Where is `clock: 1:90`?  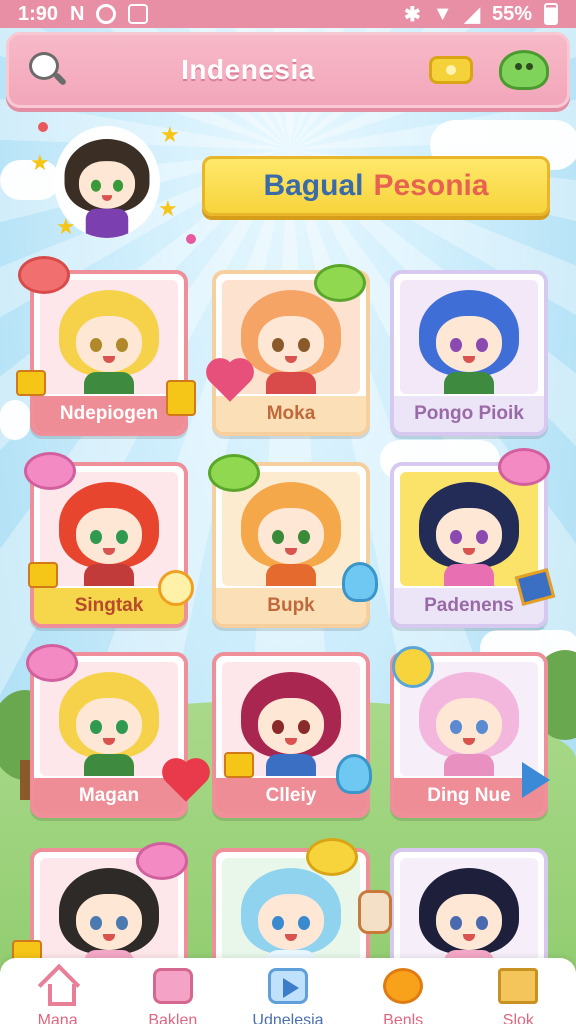 clock: 1:90 is located at coordinates (38, 13).